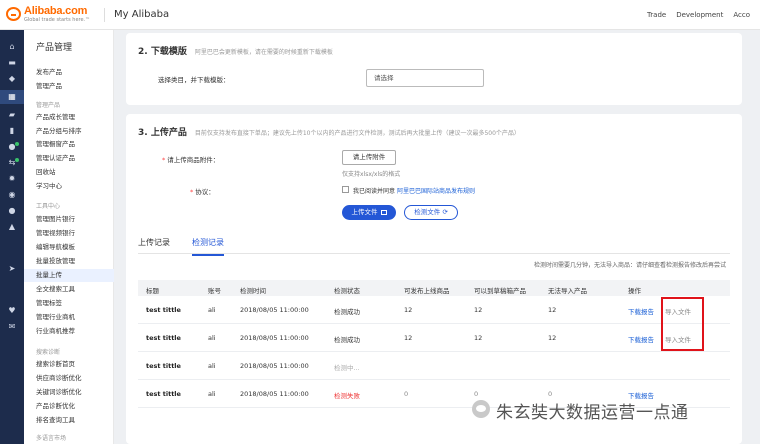 The width and height of the screenshot is (760, 444). I want to click on cell-publishable: 0, so click(406, 394).